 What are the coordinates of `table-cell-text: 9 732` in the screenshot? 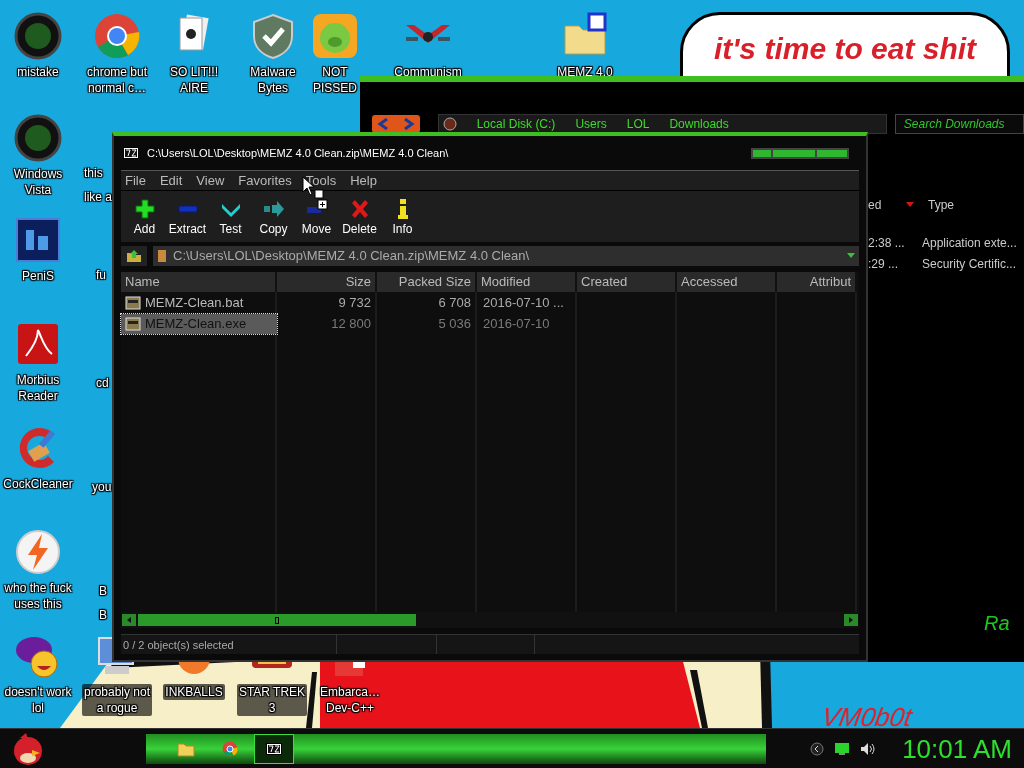 It's located at (354, 303).